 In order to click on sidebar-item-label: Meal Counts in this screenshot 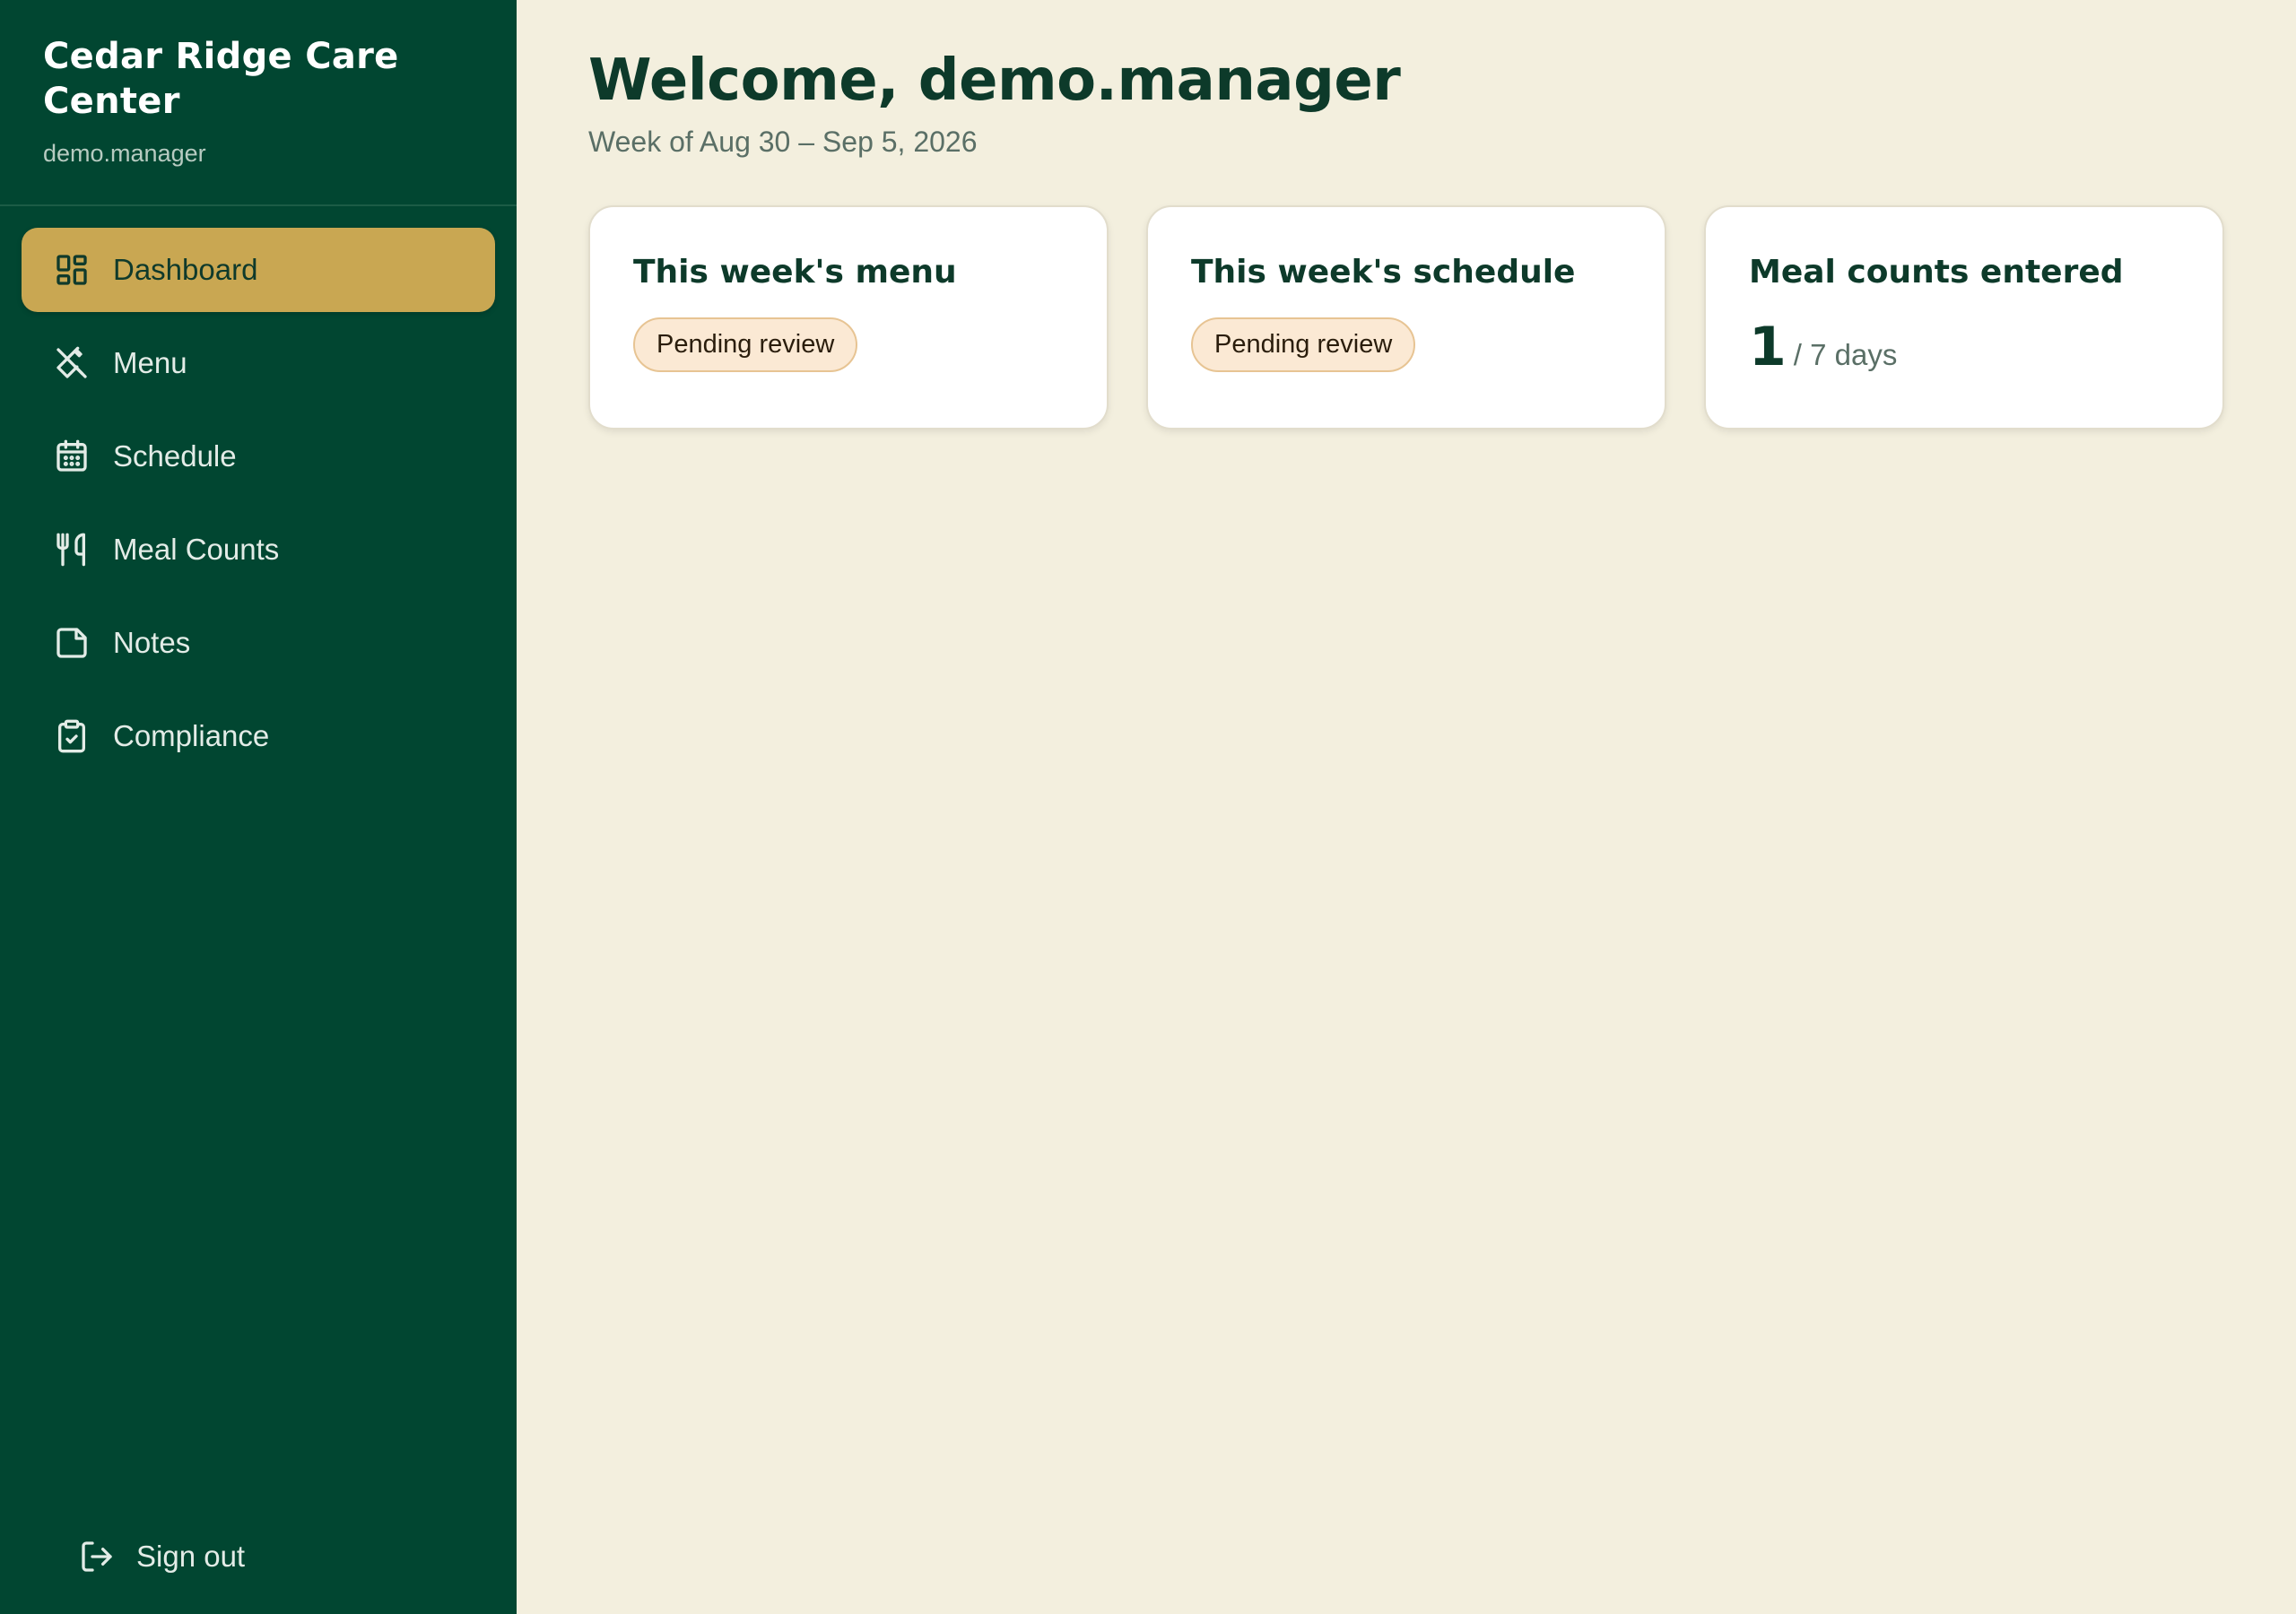, I will do `click(196, 549)`.